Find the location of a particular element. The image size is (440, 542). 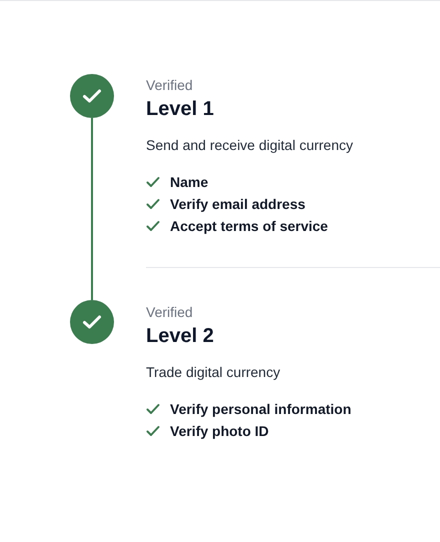

level-description: Send and receive digital currency is located at coordinates (250, 145).